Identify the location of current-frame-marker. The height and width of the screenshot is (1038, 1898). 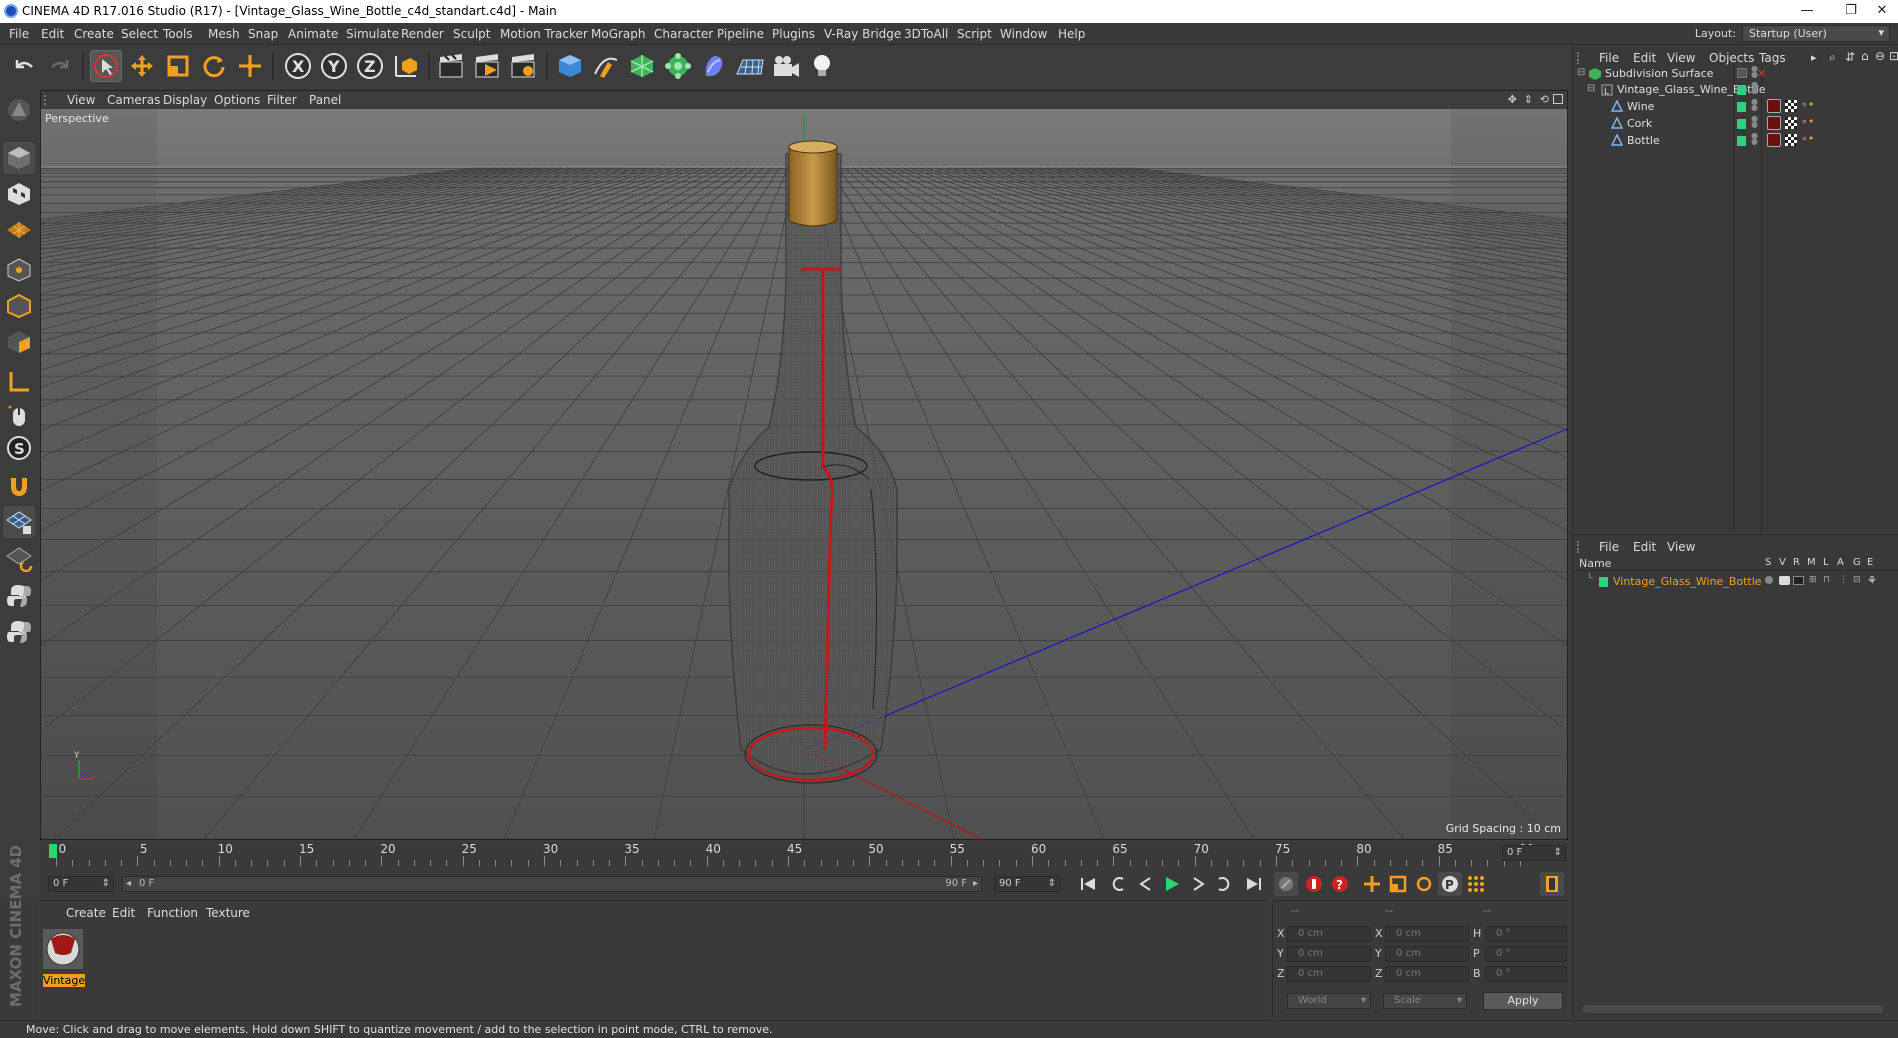
(53, 851).